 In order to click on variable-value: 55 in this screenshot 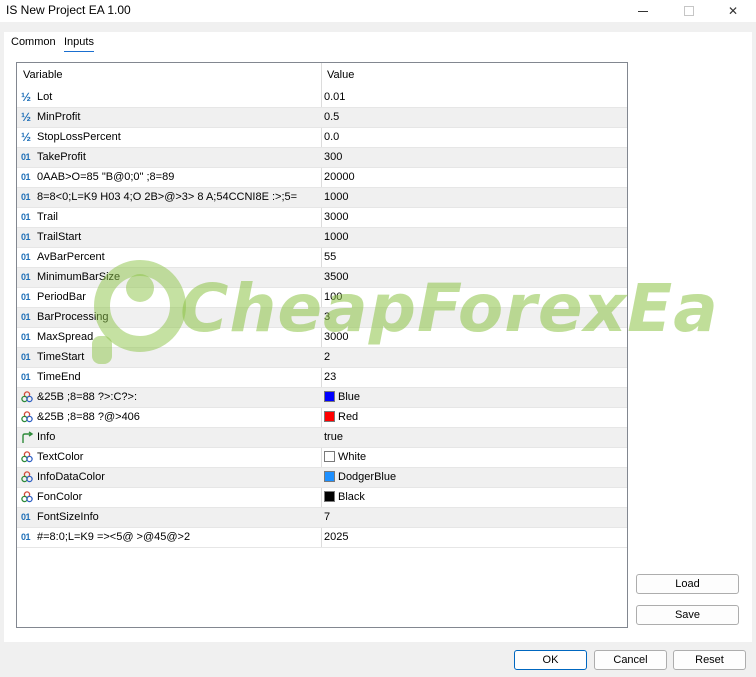, I will do `click(330, 257)`.